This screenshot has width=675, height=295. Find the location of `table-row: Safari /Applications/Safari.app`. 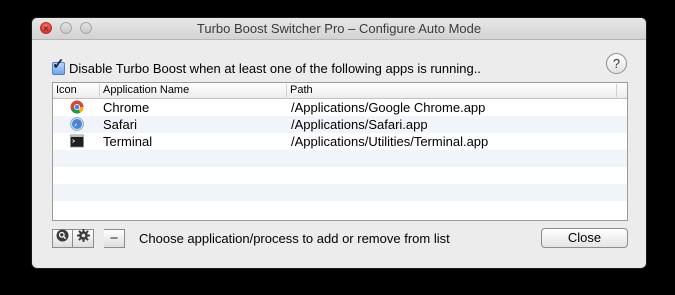

table-row: Safari /Applications/Safari.app is located at coordinates (340, 124).